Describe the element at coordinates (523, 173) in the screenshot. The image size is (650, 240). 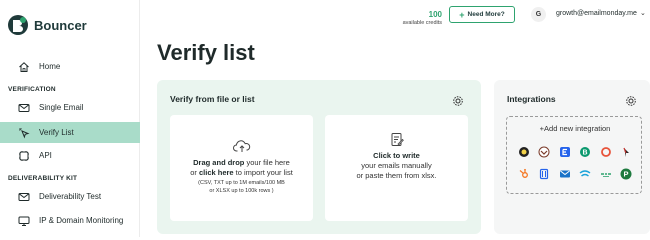
I see `hubspot-icon` at that location.